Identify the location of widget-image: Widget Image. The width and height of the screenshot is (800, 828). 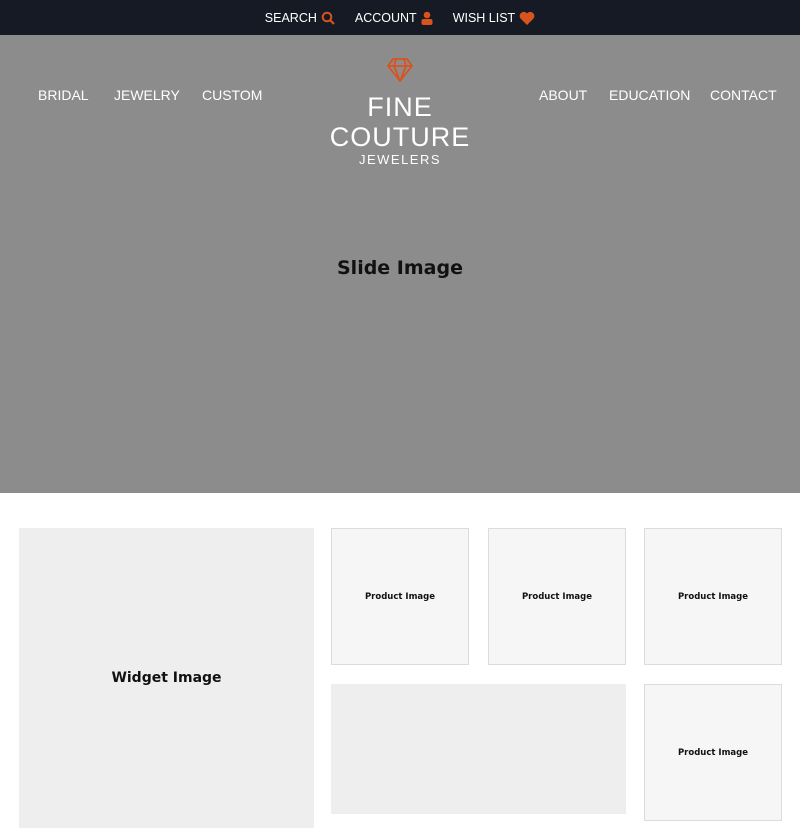
(166, 678).